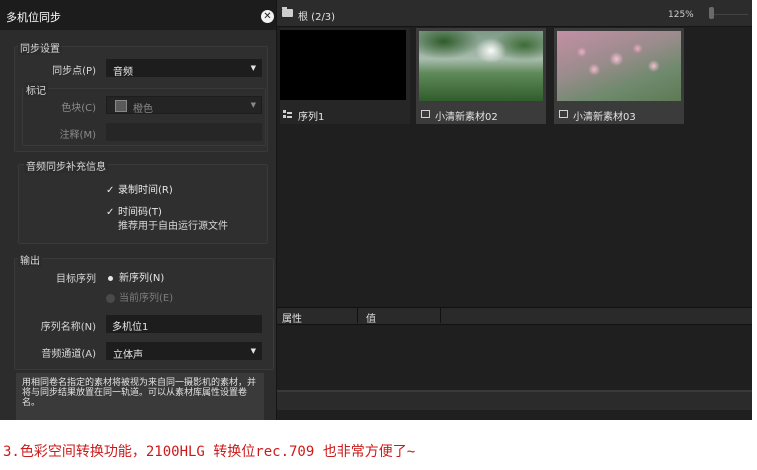 The image size is (757, 470). What do you see at coordinates (143, 109) in the screenshot?
I see `color-value: 橙色` at bounding box center [143, 109].